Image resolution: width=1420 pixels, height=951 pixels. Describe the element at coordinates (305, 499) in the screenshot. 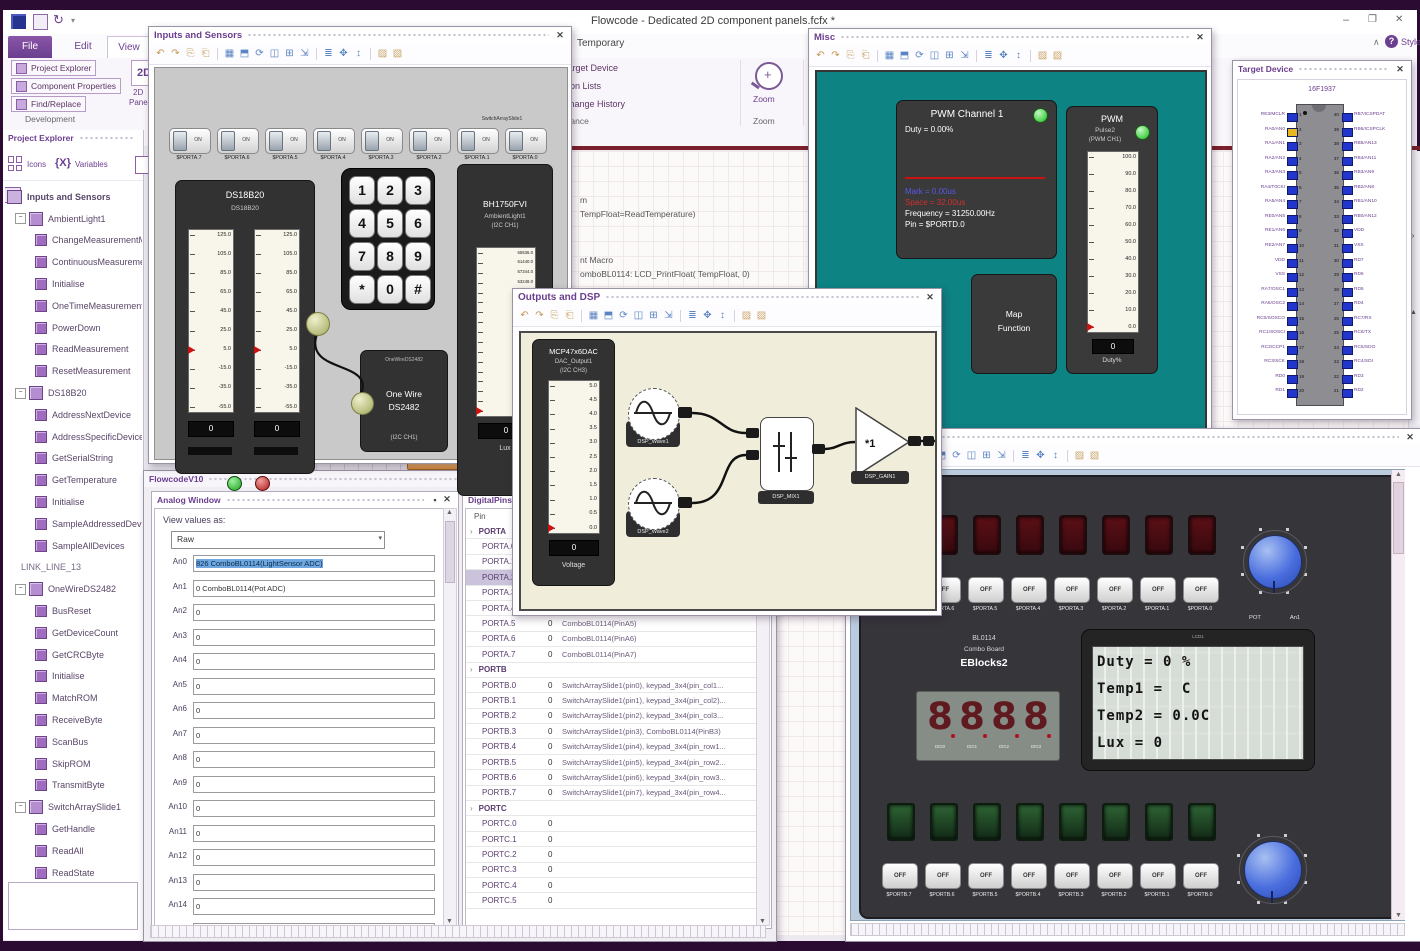

I see `analog-window-titlebar: Analog Window ▪ ✕` at that location.